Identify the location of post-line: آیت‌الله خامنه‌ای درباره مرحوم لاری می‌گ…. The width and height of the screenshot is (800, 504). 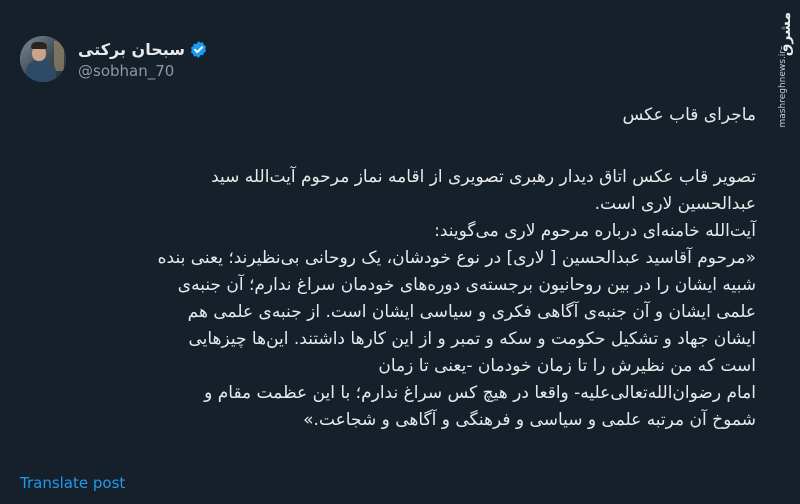
(595, 231).